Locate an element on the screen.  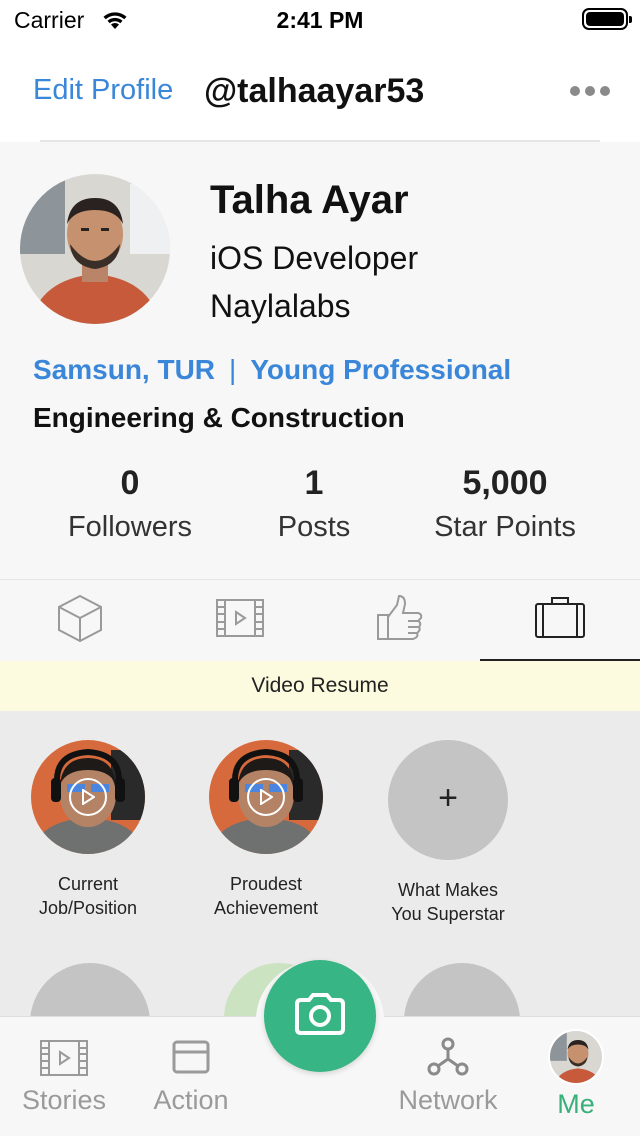
stat-star-points: 5,000 Star Points is located at coordinates (505, 504).